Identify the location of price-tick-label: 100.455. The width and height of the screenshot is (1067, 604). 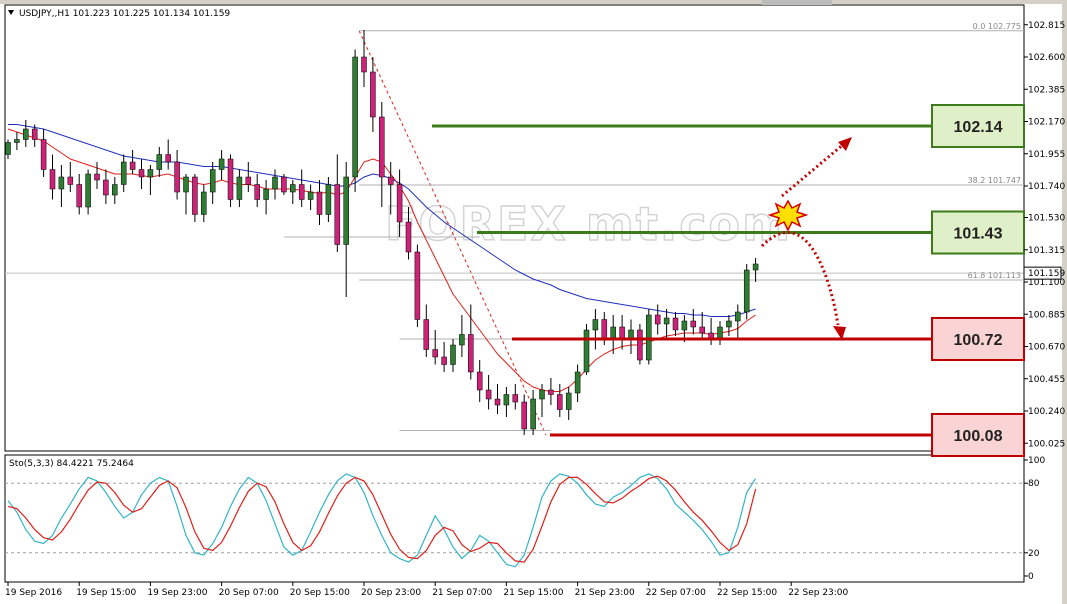
(1046, 380).